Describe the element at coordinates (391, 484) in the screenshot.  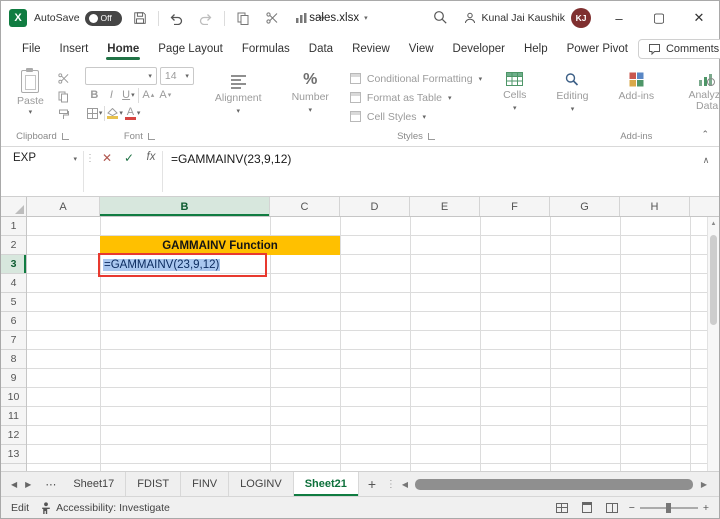
I see `tab-splitter-handle: ⋮` at that location.